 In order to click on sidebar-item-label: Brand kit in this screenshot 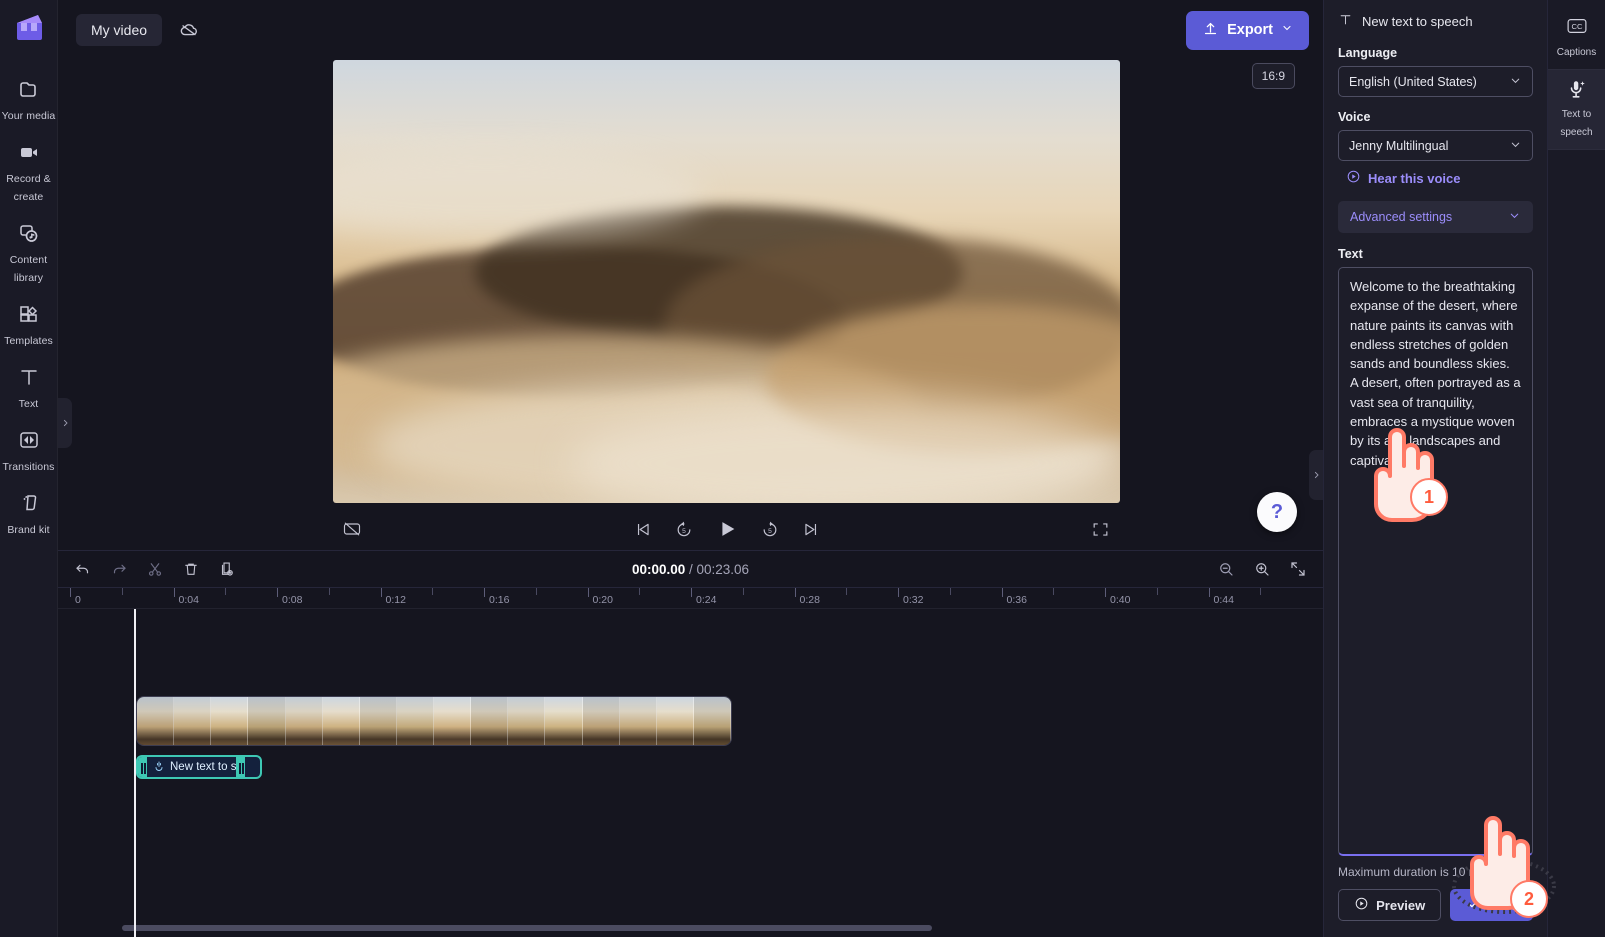, I will do `click(28, 530)`.